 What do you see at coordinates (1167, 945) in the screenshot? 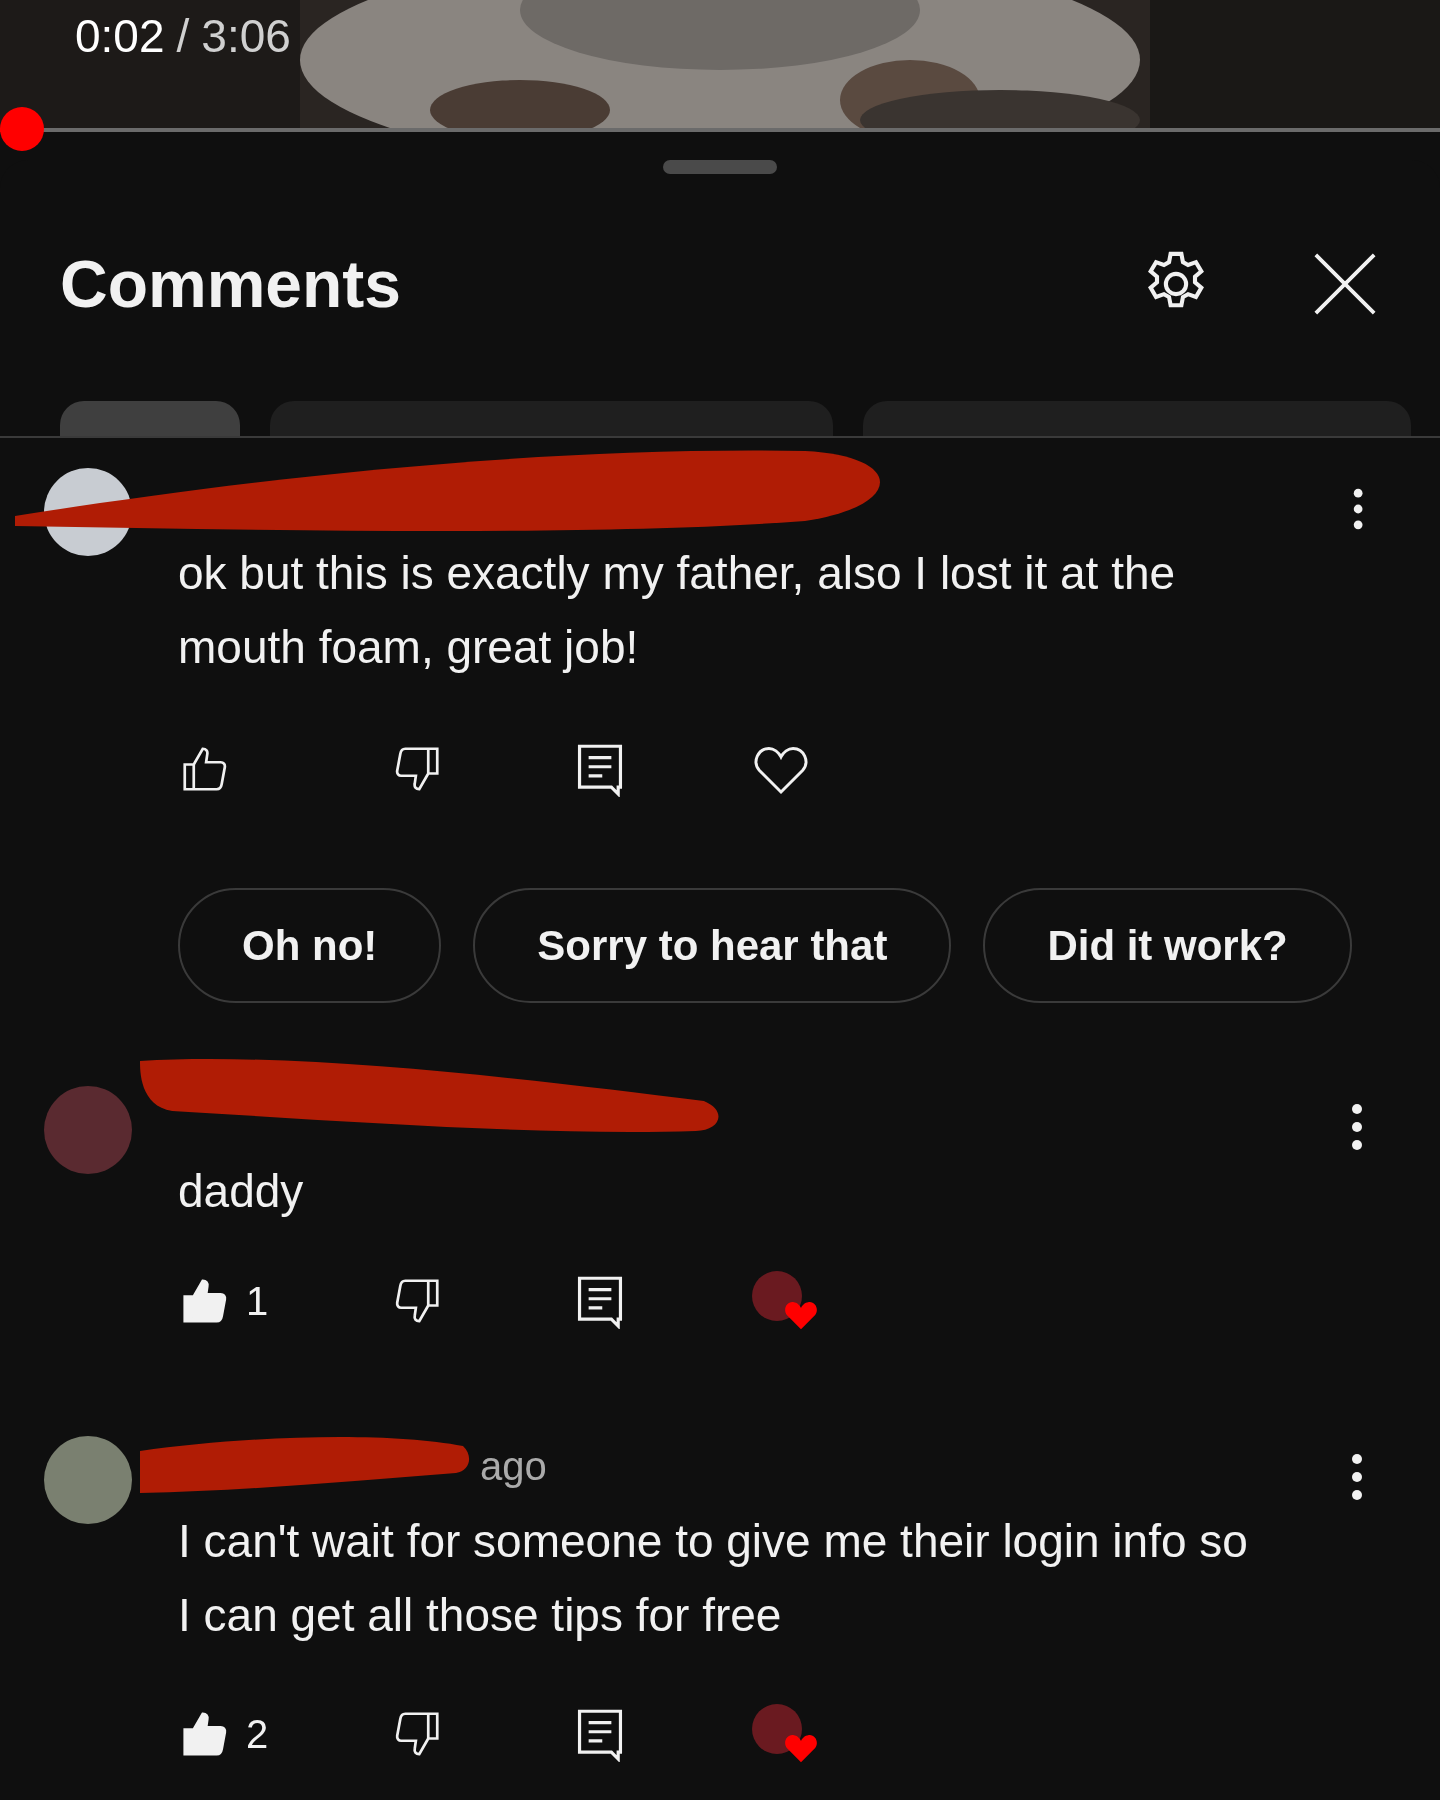
I see `suggested-reply-chip: Did it work?` at bounding box center [1167, 945].